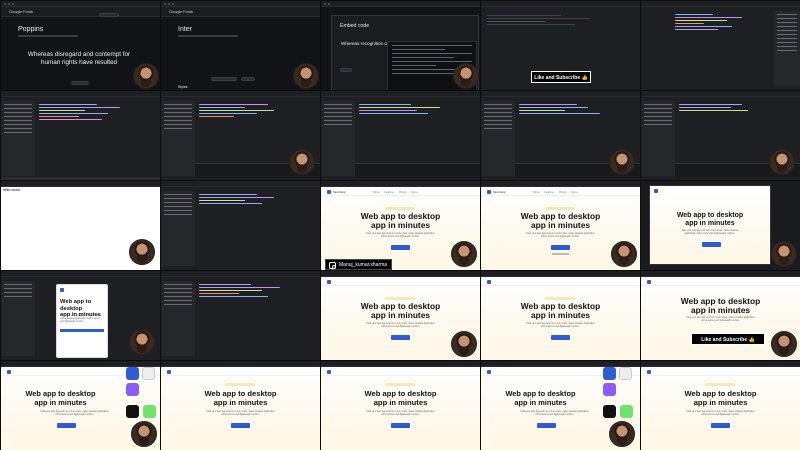 The height and width of the screenshot is (450, 800). What do you see at coordinates (346, 70) in the screenshot?
I see `copy-code-button` at bounding box center [346, 70].